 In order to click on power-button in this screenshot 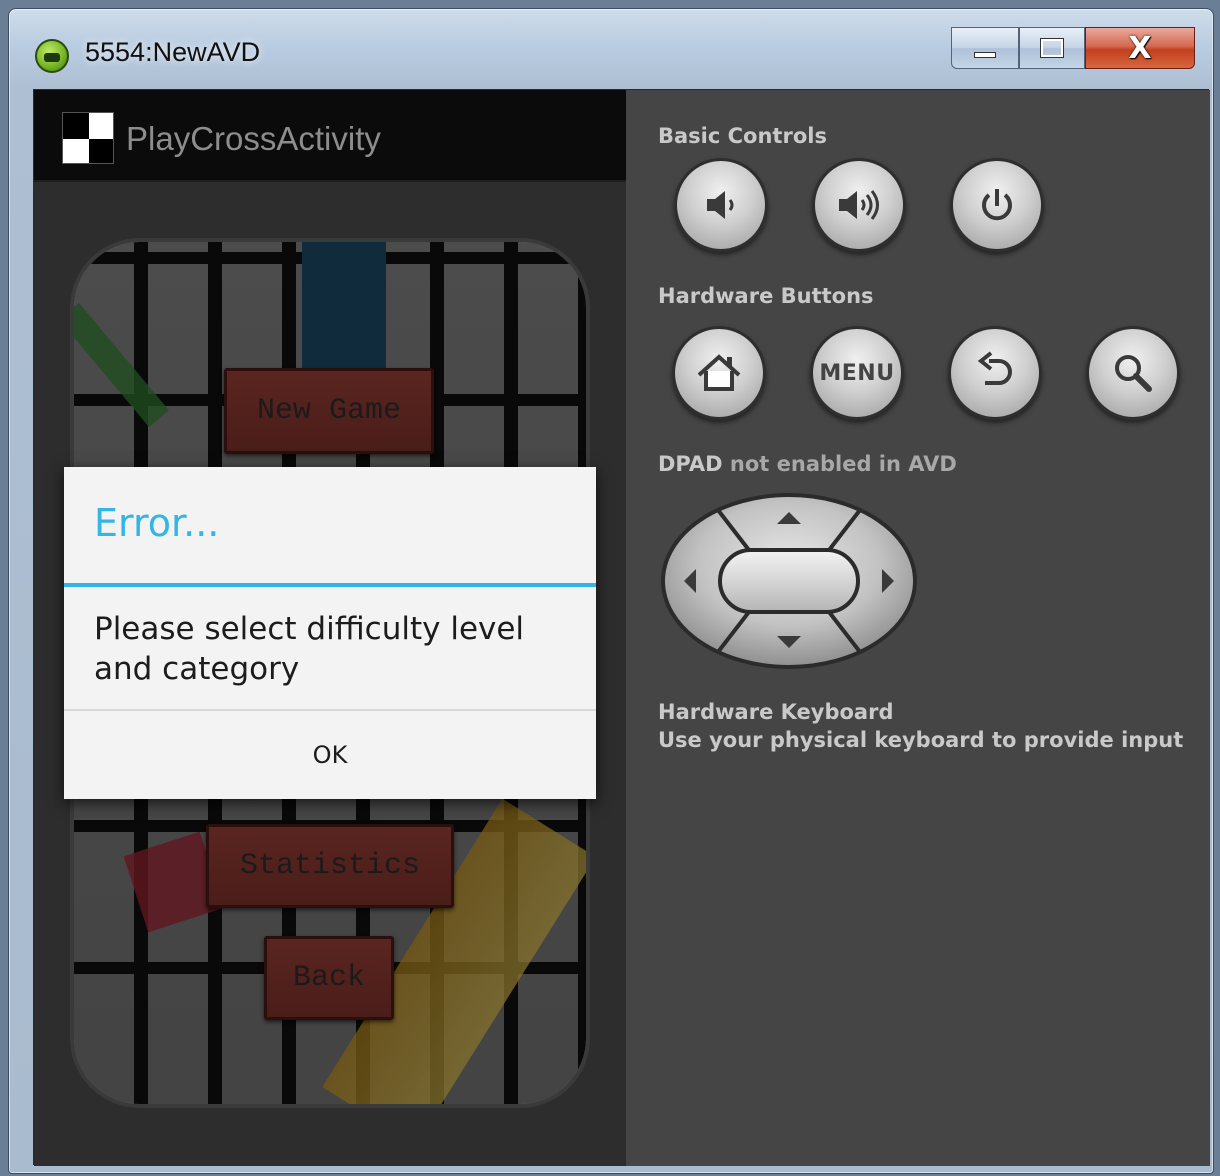, I will do `click(997, 205)`.